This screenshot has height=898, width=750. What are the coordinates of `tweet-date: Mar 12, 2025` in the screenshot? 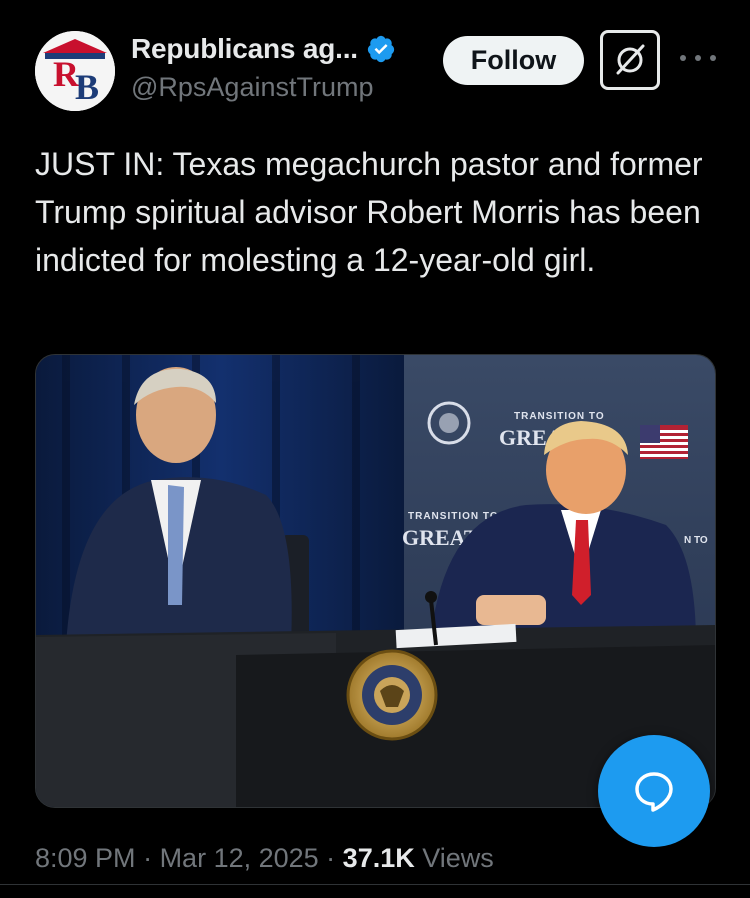 It's located at (239, 858).